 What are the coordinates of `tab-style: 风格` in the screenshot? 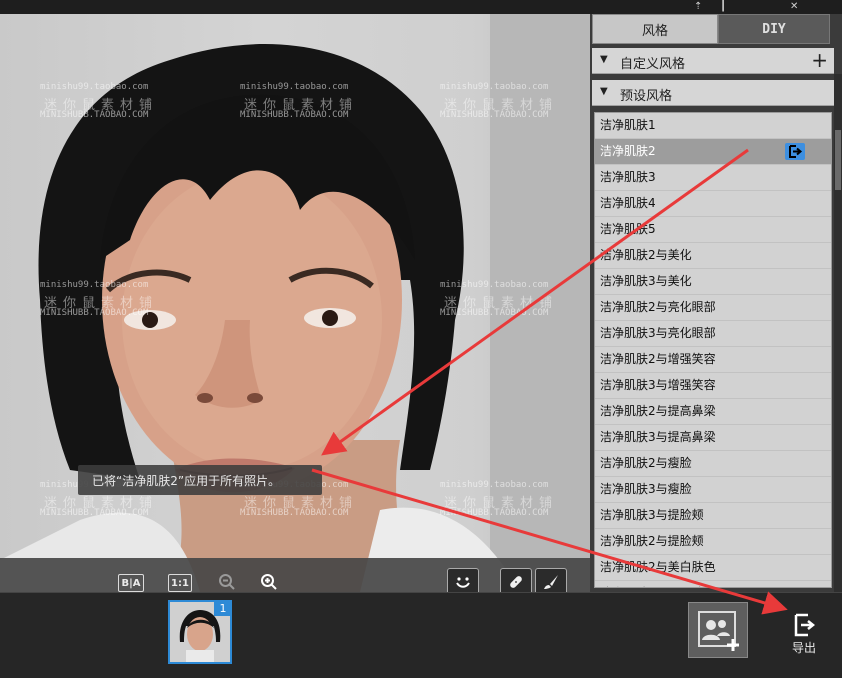 It's located at (655, 29).